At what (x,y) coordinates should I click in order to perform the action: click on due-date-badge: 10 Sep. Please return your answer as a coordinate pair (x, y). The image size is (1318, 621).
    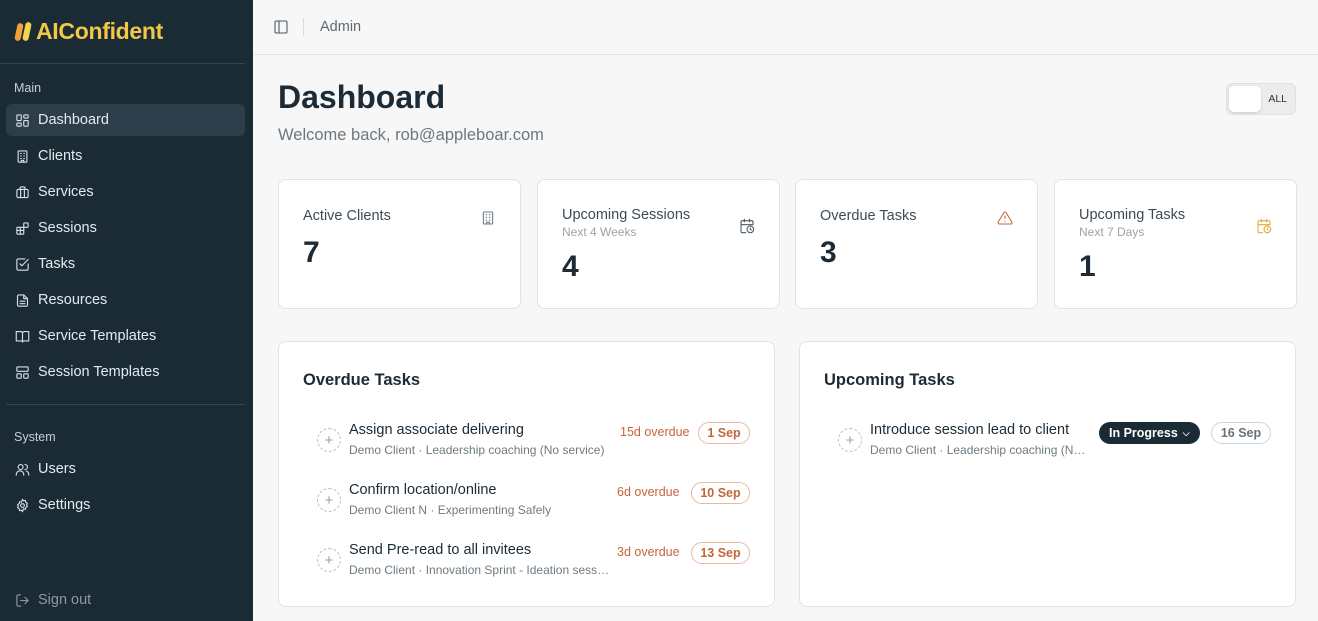
    Looking at the image, I should click on (720, 493).